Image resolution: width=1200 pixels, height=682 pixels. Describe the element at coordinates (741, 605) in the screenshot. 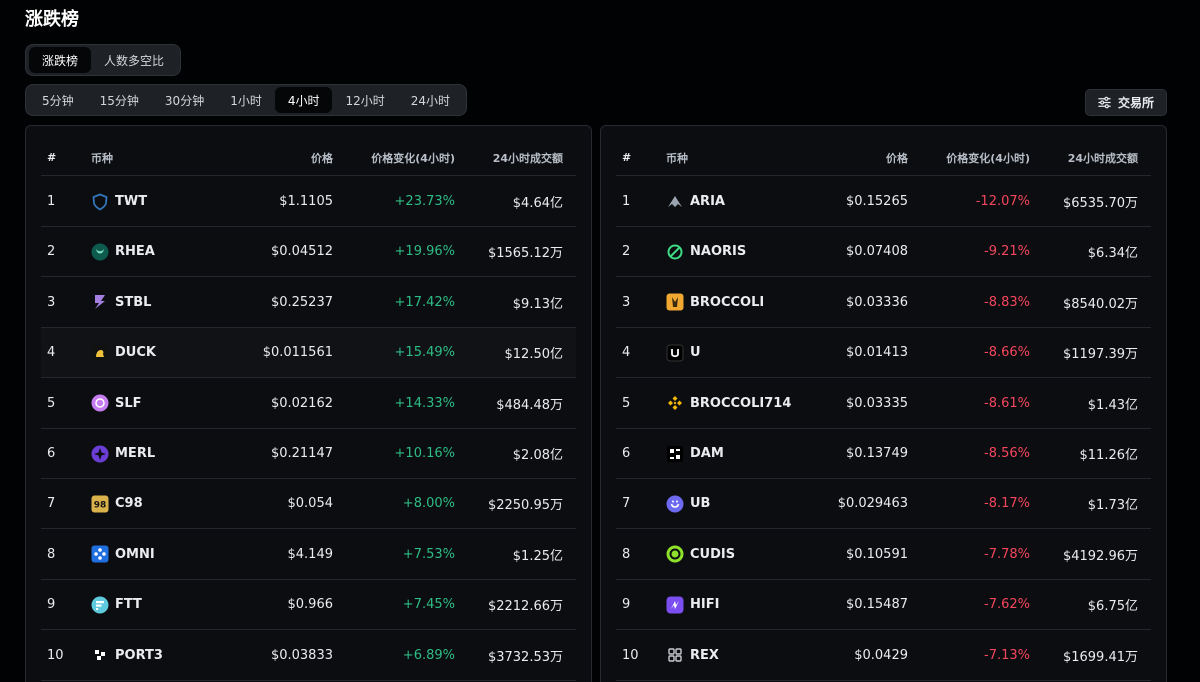

I see `coin-cell: HIFI` at that location.